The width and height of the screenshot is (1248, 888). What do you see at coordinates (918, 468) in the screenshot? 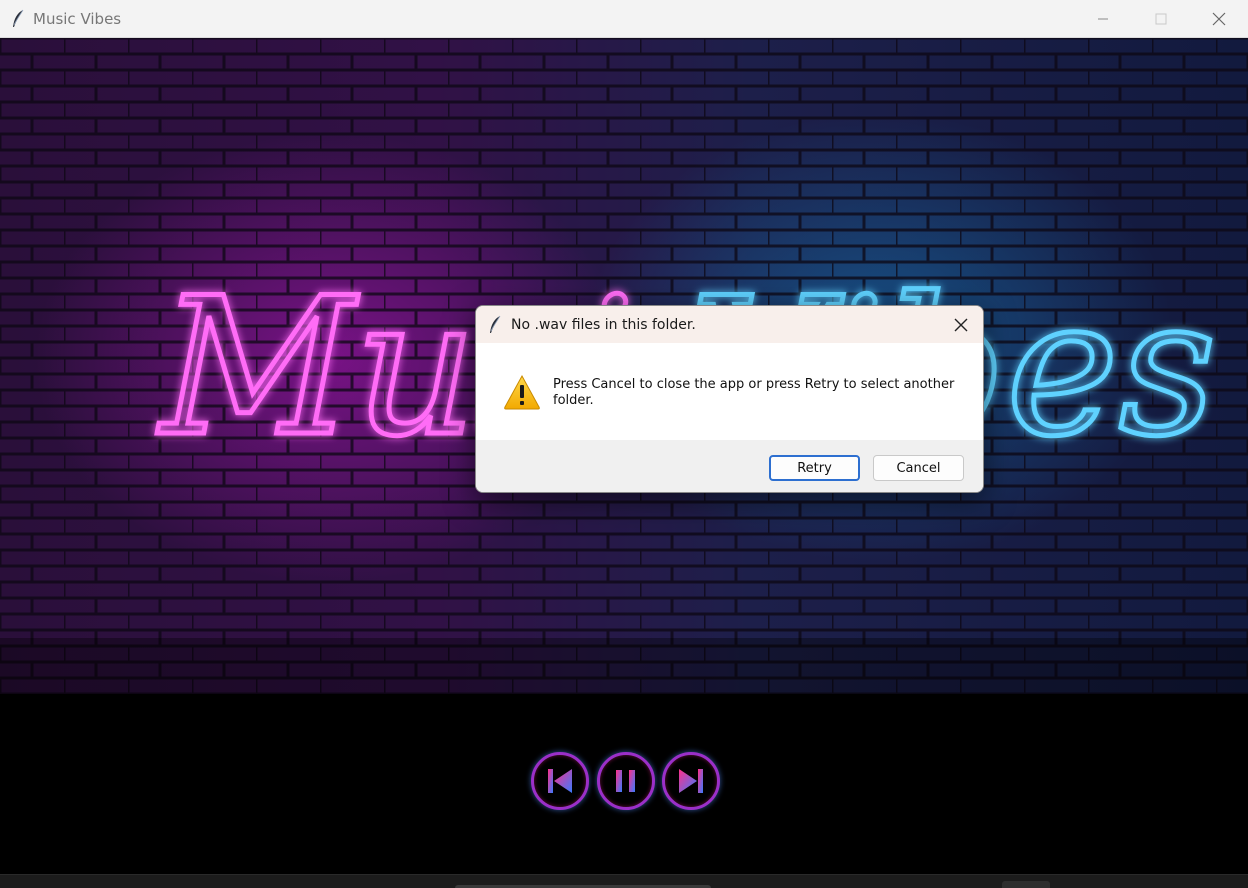
I see `cancel-button: Cancel` at bounding box center [918, 468].